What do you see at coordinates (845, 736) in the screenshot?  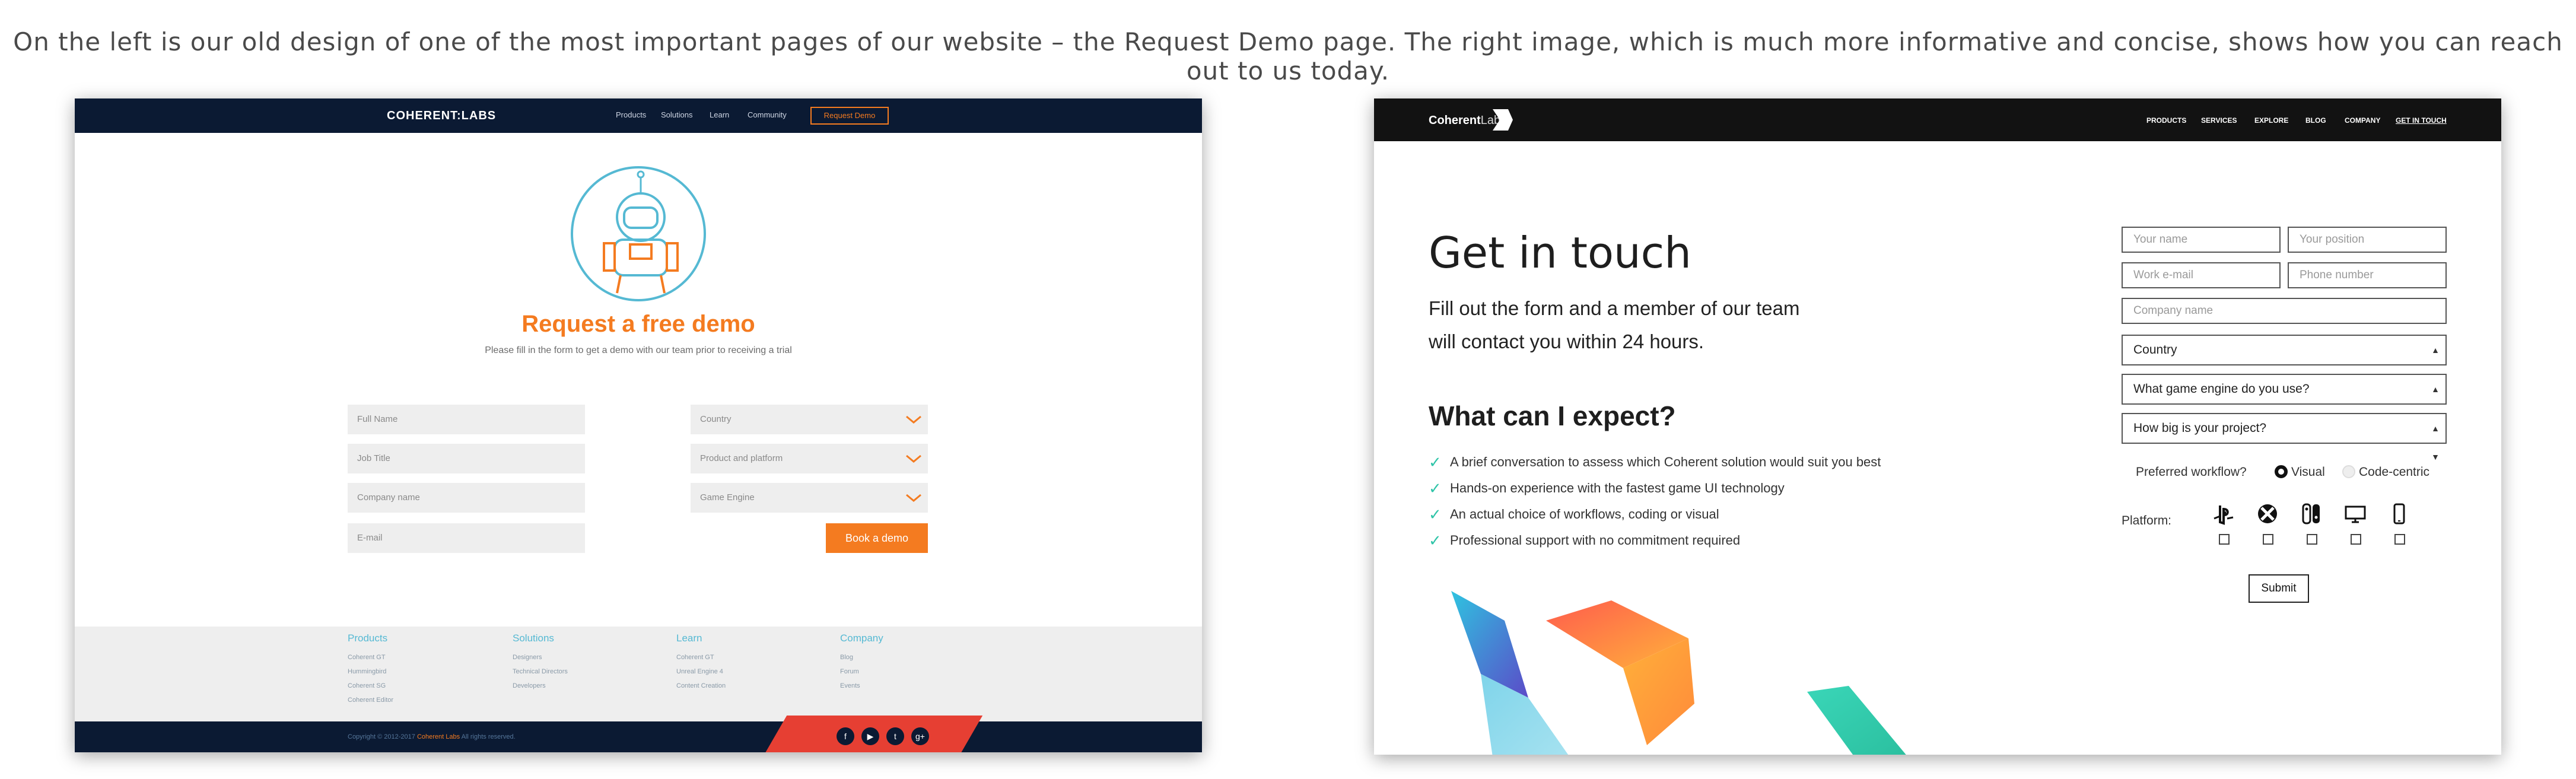 I see `facebook-icon: f` at bounding box center [845, 736].